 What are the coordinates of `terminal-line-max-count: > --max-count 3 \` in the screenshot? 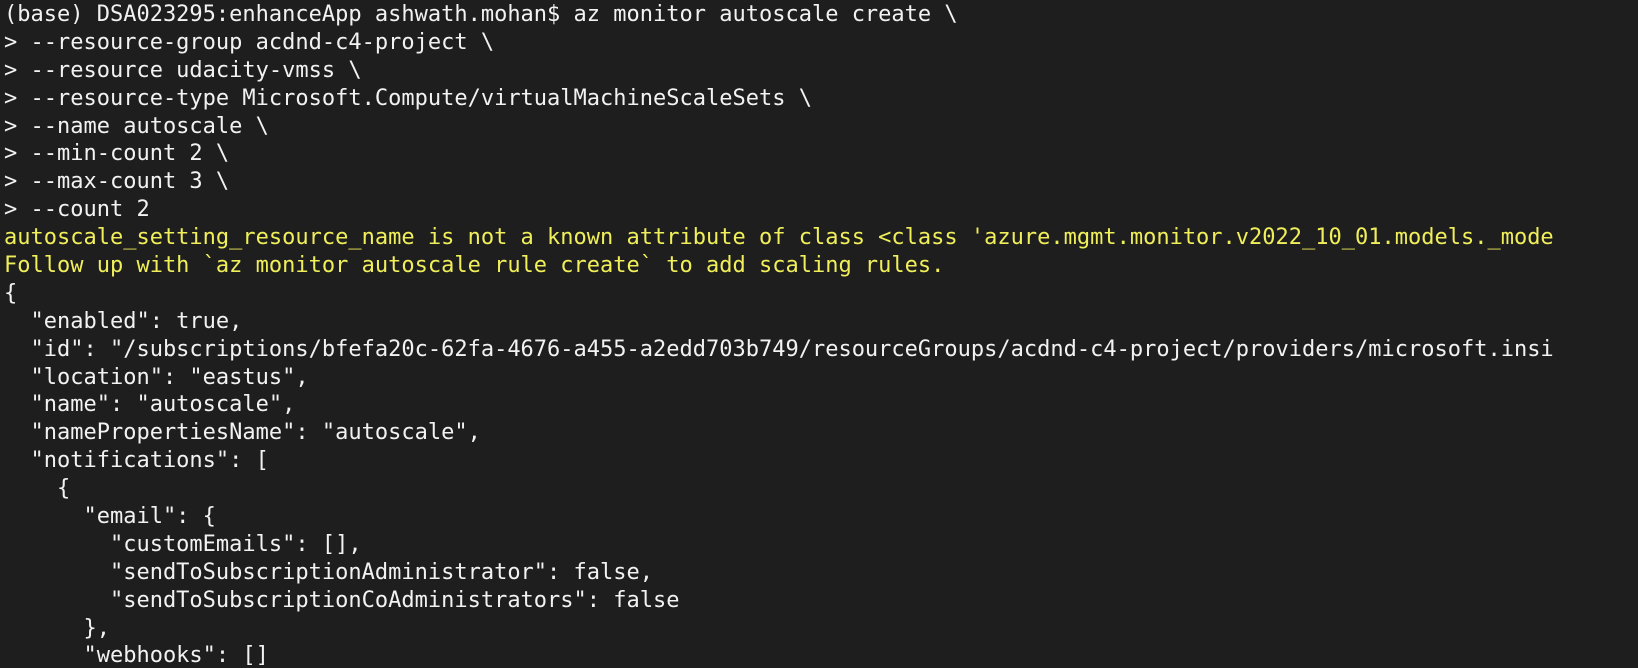 It's located at (117, 182).